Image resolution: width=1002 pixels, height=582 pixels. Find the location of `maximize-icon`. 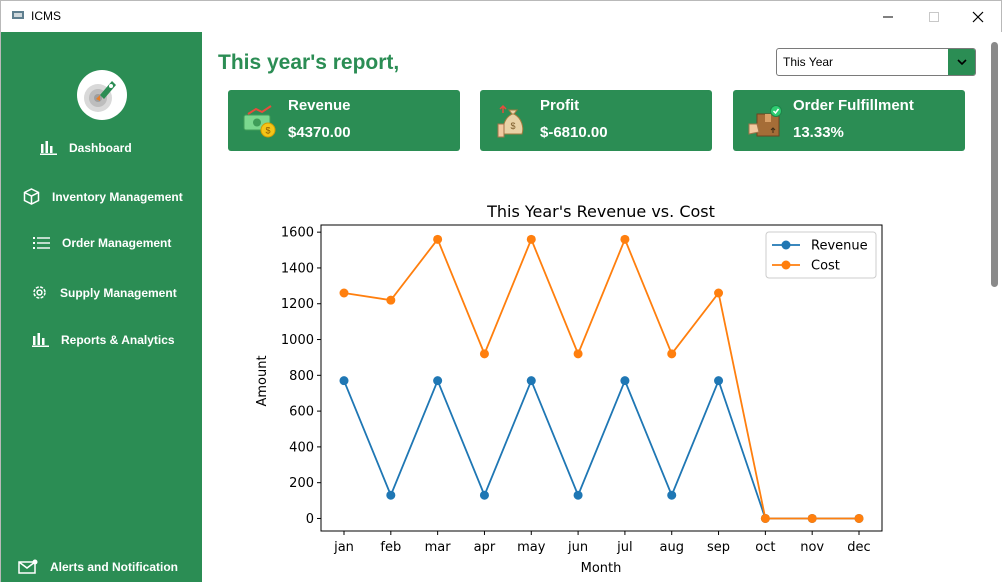

maximize-icon is located at coordinates (934, 16).